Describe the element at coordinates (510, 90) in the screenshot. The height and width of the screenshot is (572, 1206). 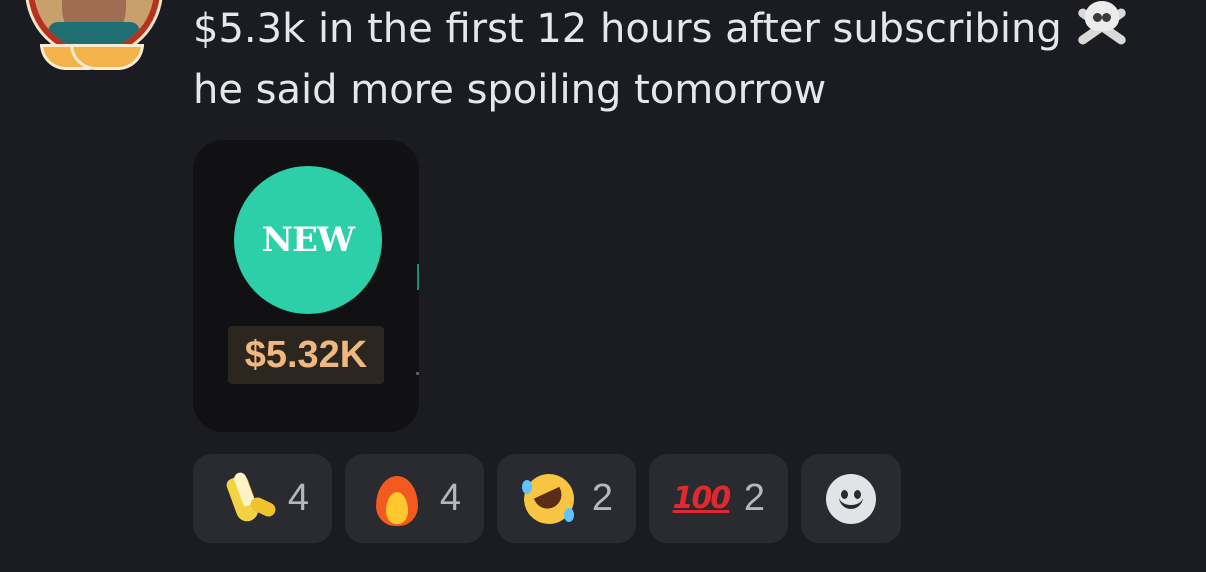
I see `message-line-2: he said more spoiling tomorrow` at that location.